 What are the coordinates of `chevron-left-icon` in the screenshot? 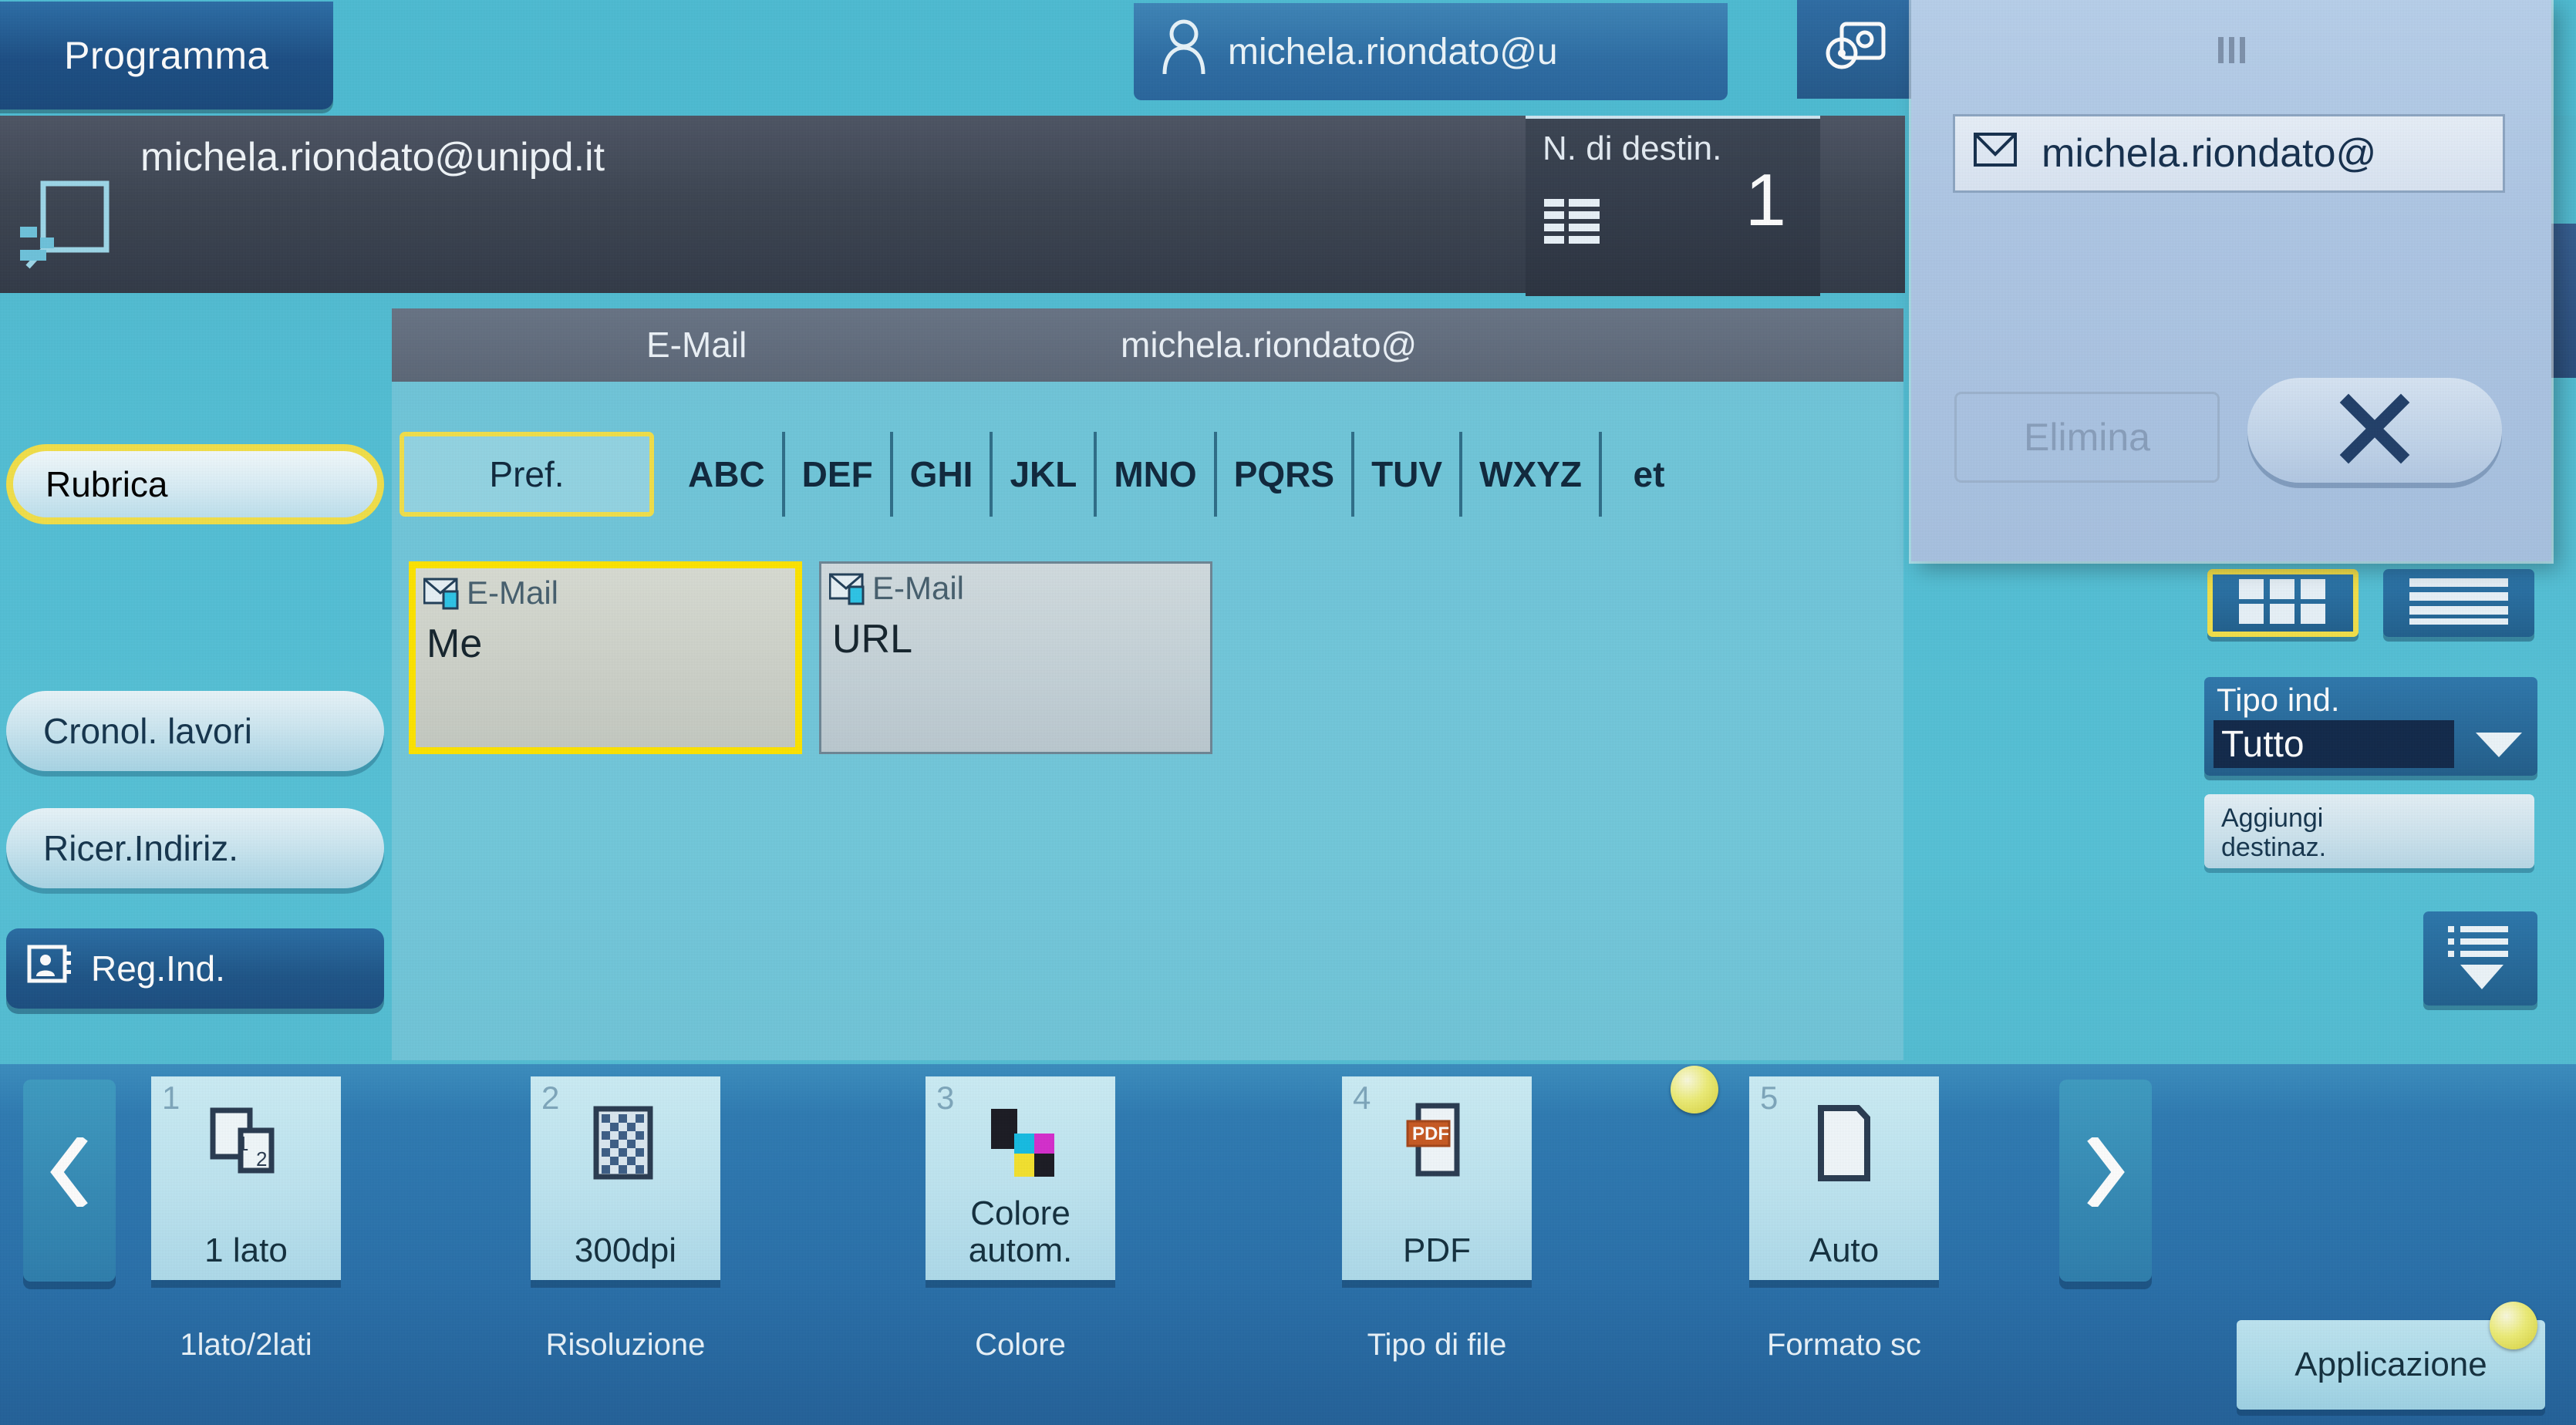 It's located at (69, 1179).